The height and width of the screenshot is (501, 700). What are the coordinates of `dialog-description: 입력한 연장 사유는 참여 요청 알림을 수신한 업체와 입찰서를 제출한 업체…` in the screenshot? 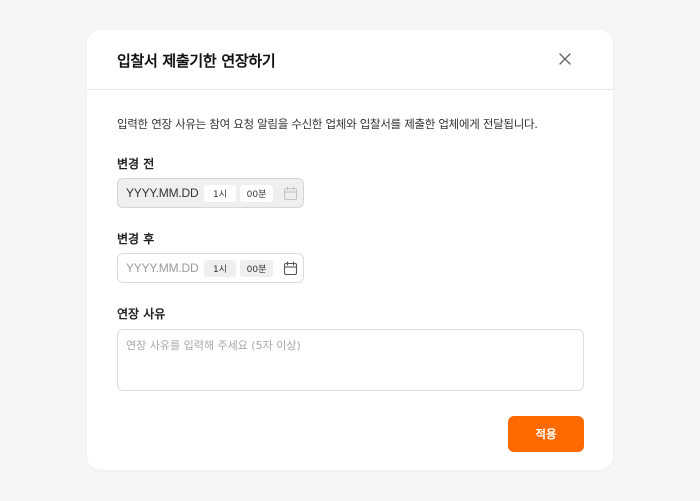 It's located at (327, 124).